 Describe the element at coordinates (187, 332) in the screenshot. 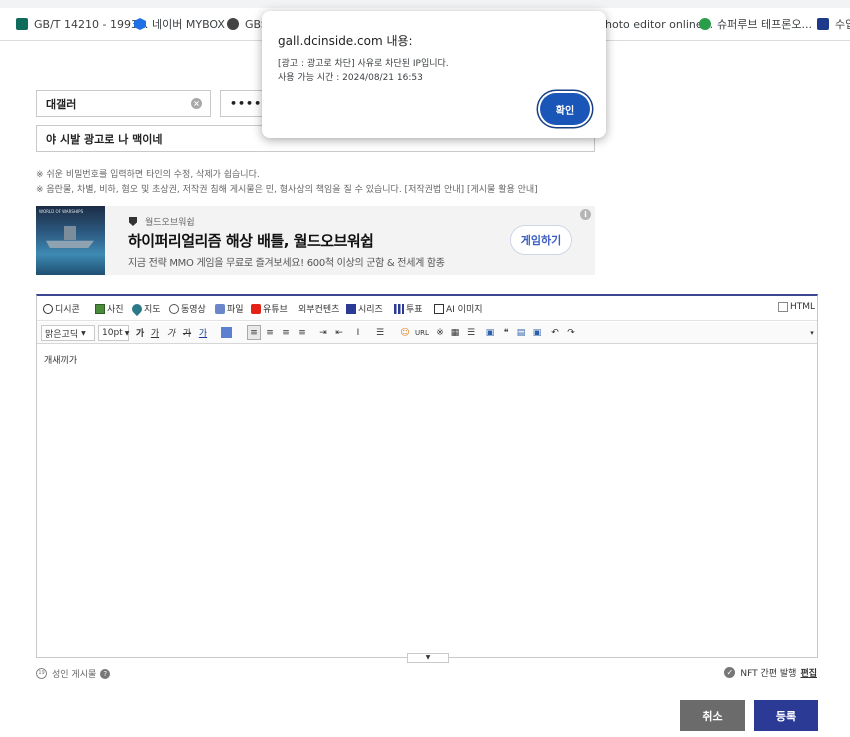

I see `strike-button: 가` at that location.